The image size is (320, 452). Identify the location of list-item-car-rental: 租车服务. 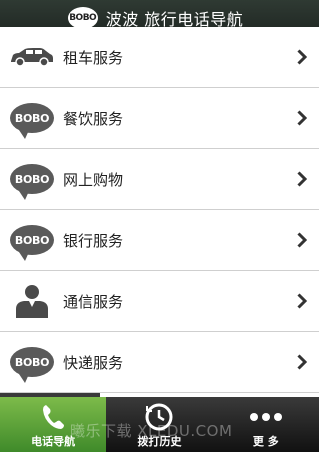
(159, 57).